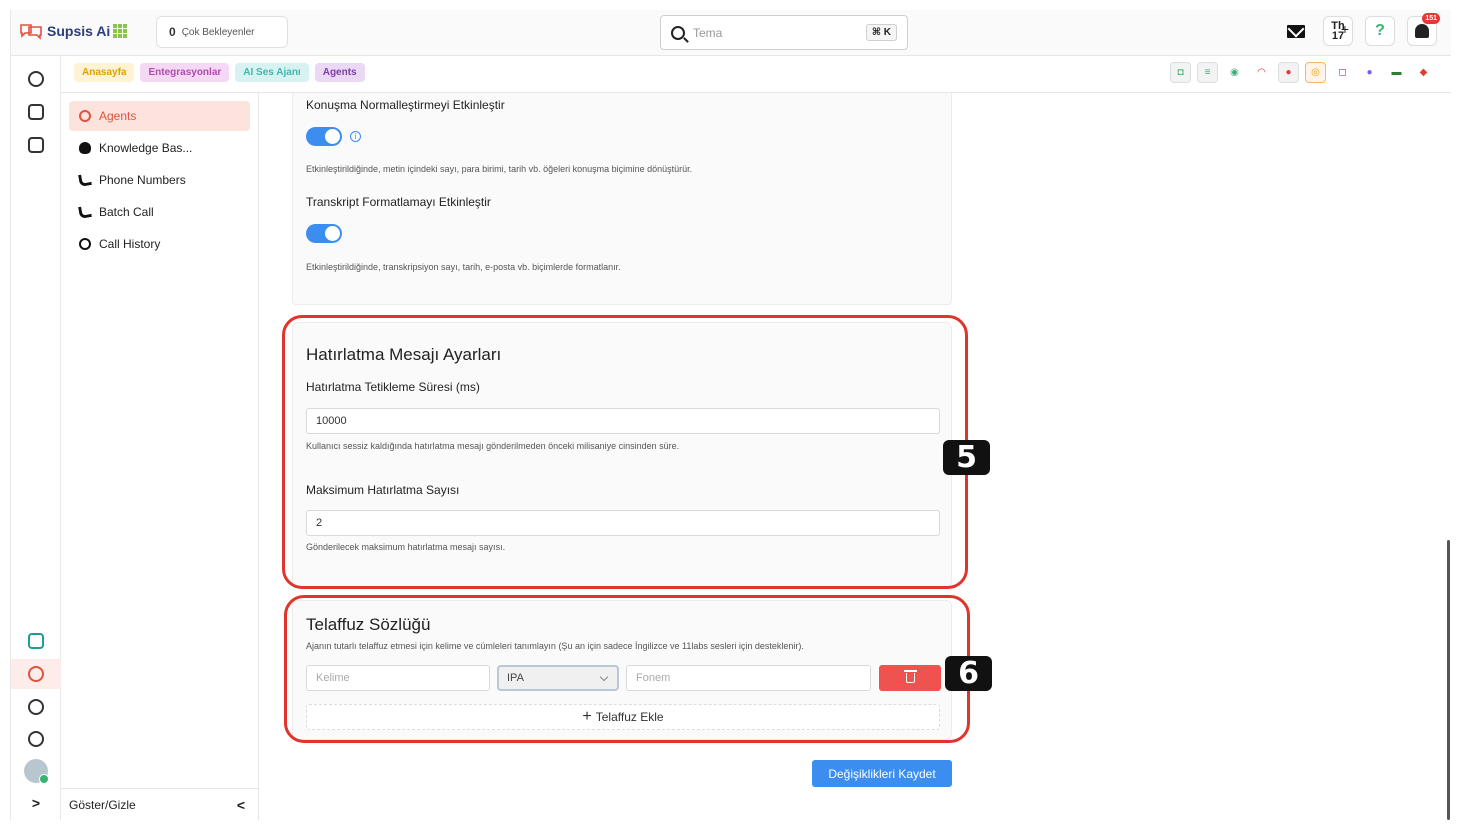 The width and height of the screenshot is (1460, 830). Describe the element at coordinates (240, 804) in the screenshot. I see `chevron-left-icon: <` at that location.